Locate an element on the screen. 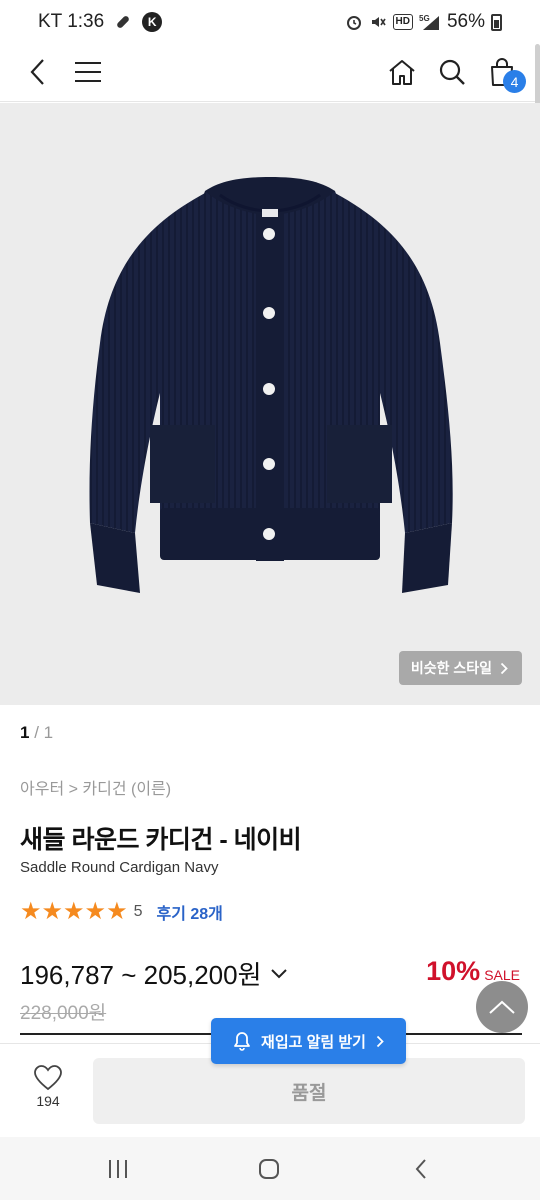 This screenshot has height=1200, width=540. back-nav-button is located at coordinates (421, 1169).